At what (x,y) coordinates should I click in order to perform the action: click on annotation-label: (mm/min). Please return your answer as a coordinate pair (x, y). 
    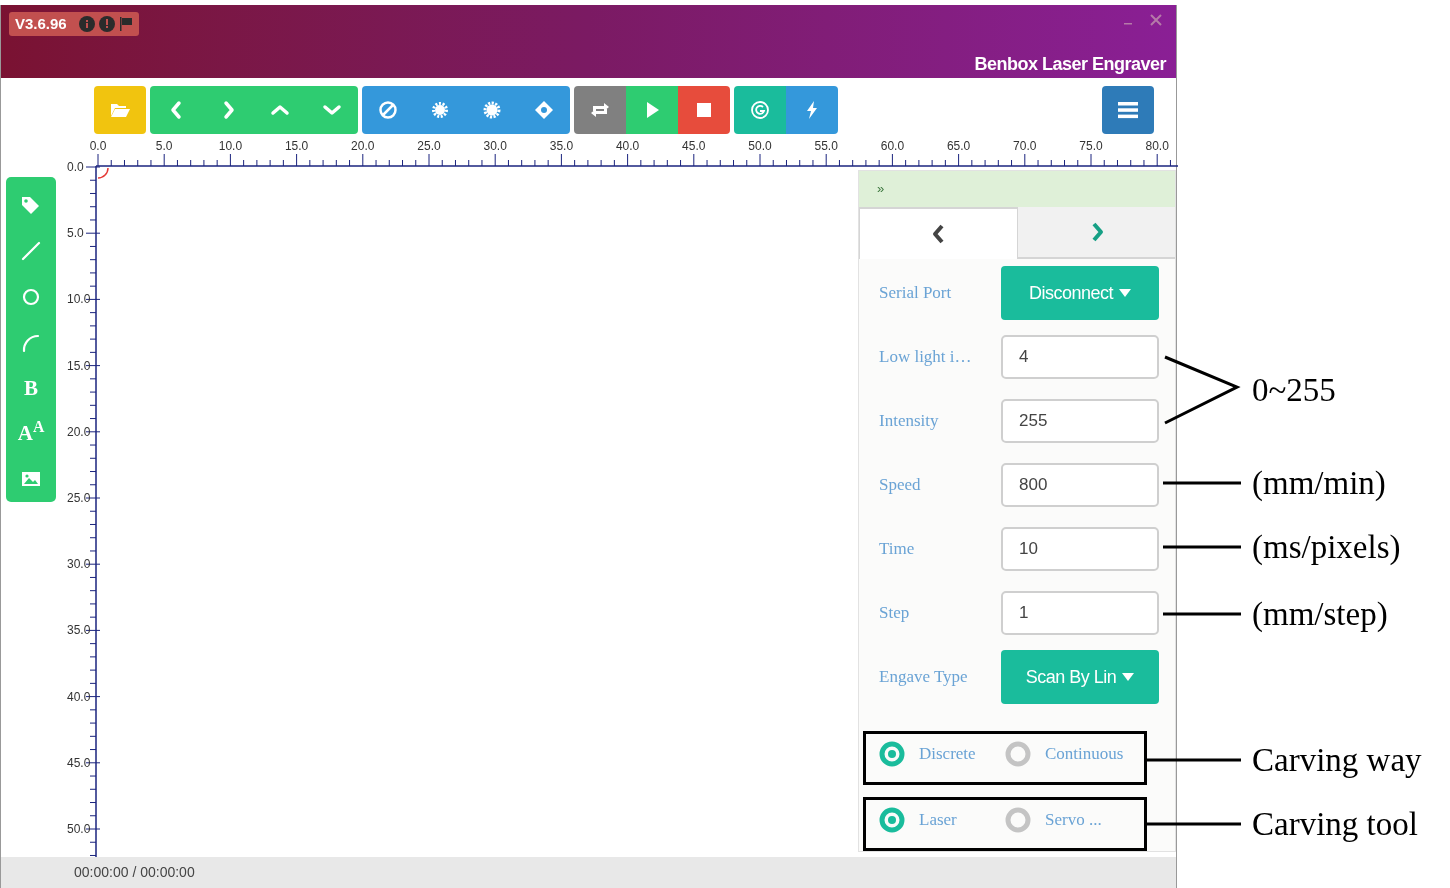
    Looking at the image, I should click on (1319, 483).